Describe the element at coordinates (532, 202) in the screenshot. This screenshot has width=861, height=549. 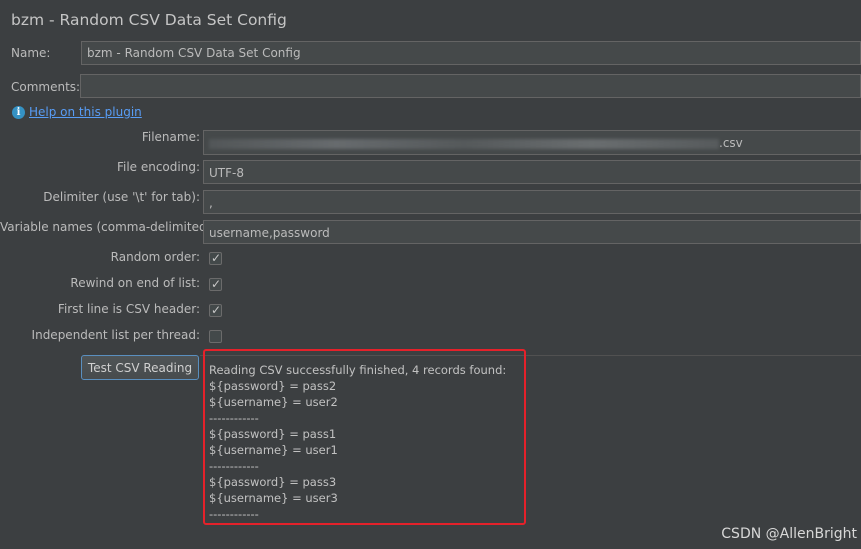
I see `delimiter-field: ,` at that location.